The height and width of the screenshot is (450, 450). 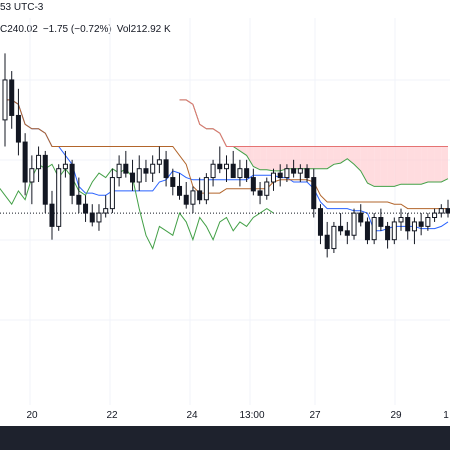 What do you see at coordinates (32, 415) in the screenshot?
I see `x-tick-label: 20` at bounding box center [32, 415].